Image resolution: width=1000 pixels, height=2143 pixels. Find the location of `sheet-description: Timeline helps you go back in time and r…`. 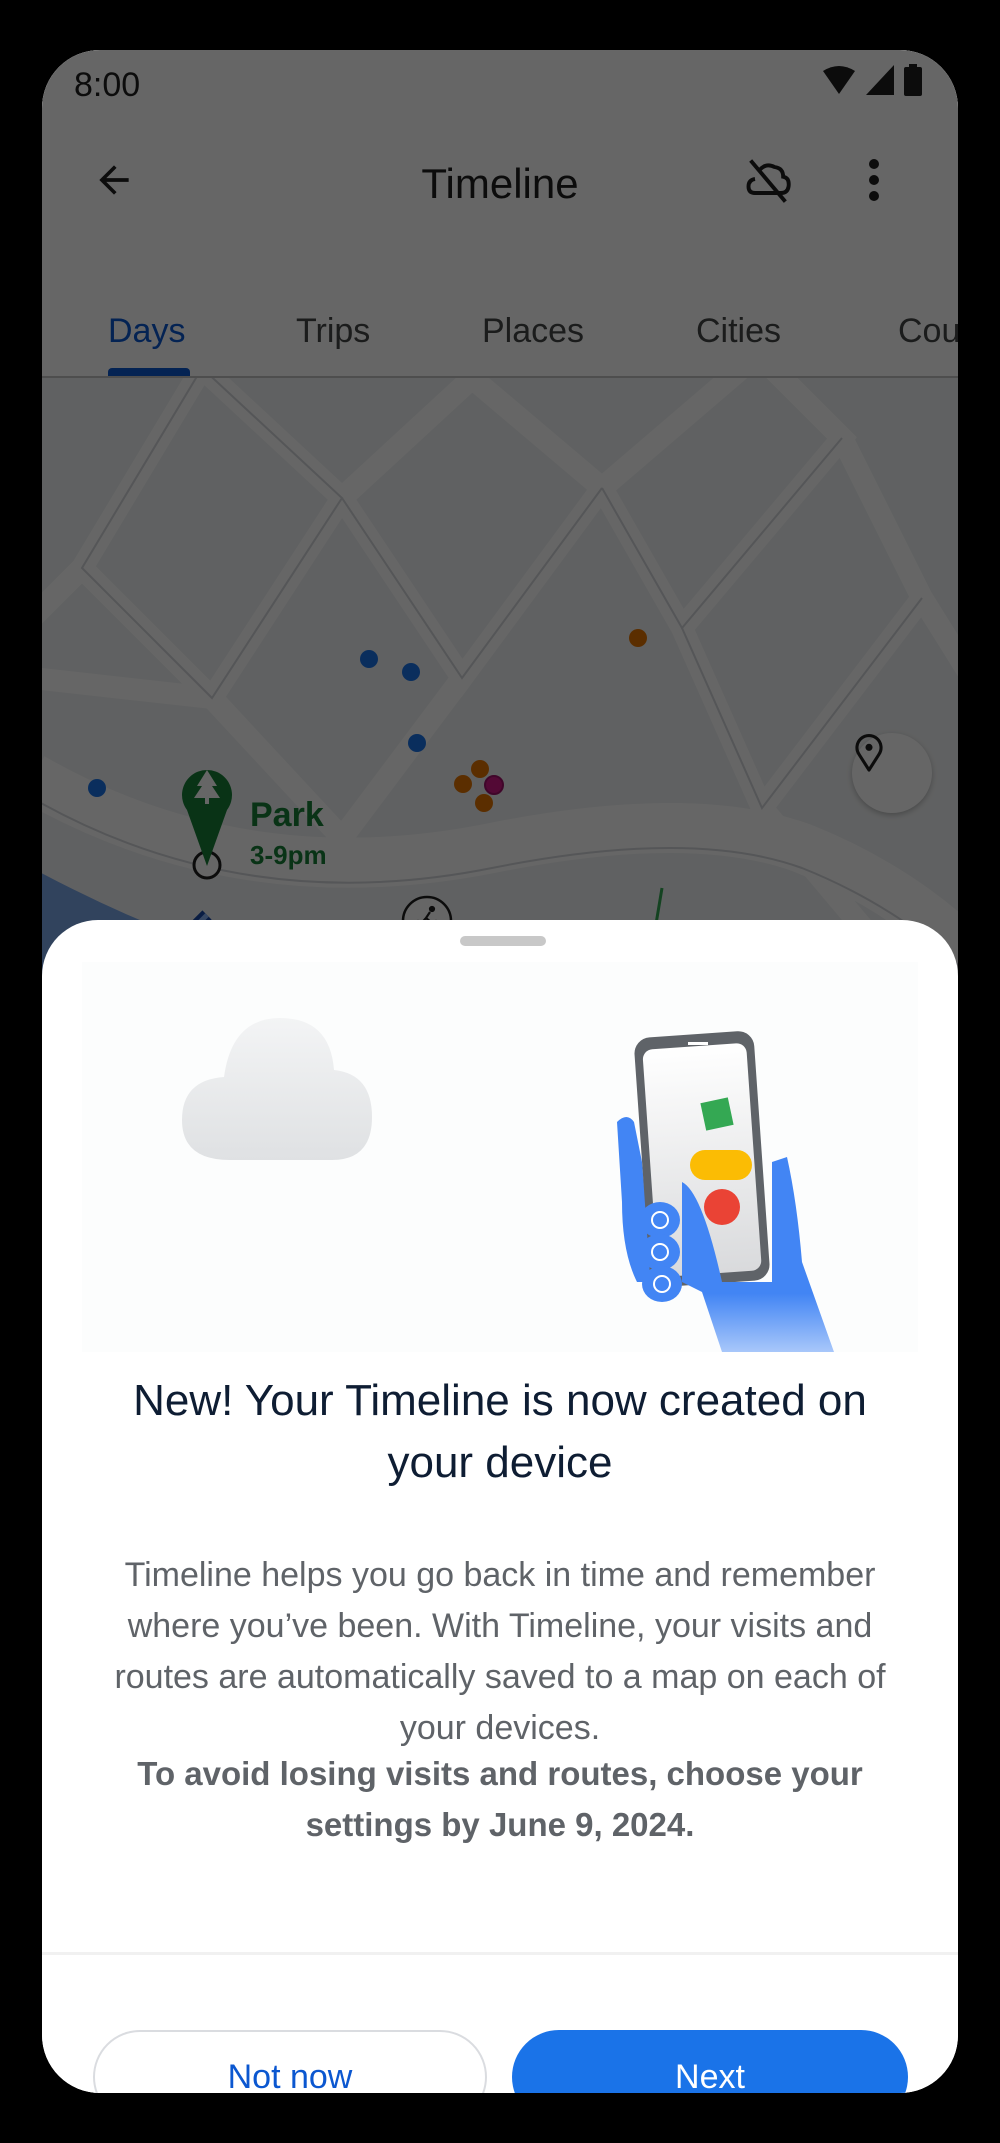

sheet-description: Timeline helps you go back in time and r… is located at coordinates (500, 1651).